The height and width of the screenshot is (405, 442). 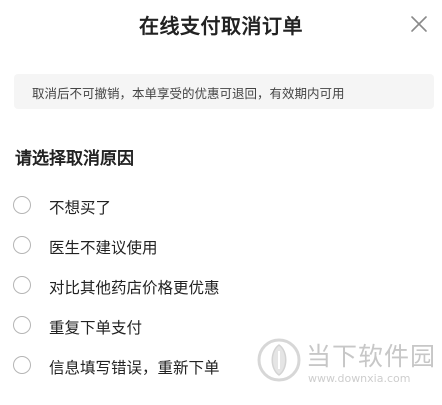 I want to click on reason-option-doctor-advice: 医生不建议使用, so click(x=180, y=245).